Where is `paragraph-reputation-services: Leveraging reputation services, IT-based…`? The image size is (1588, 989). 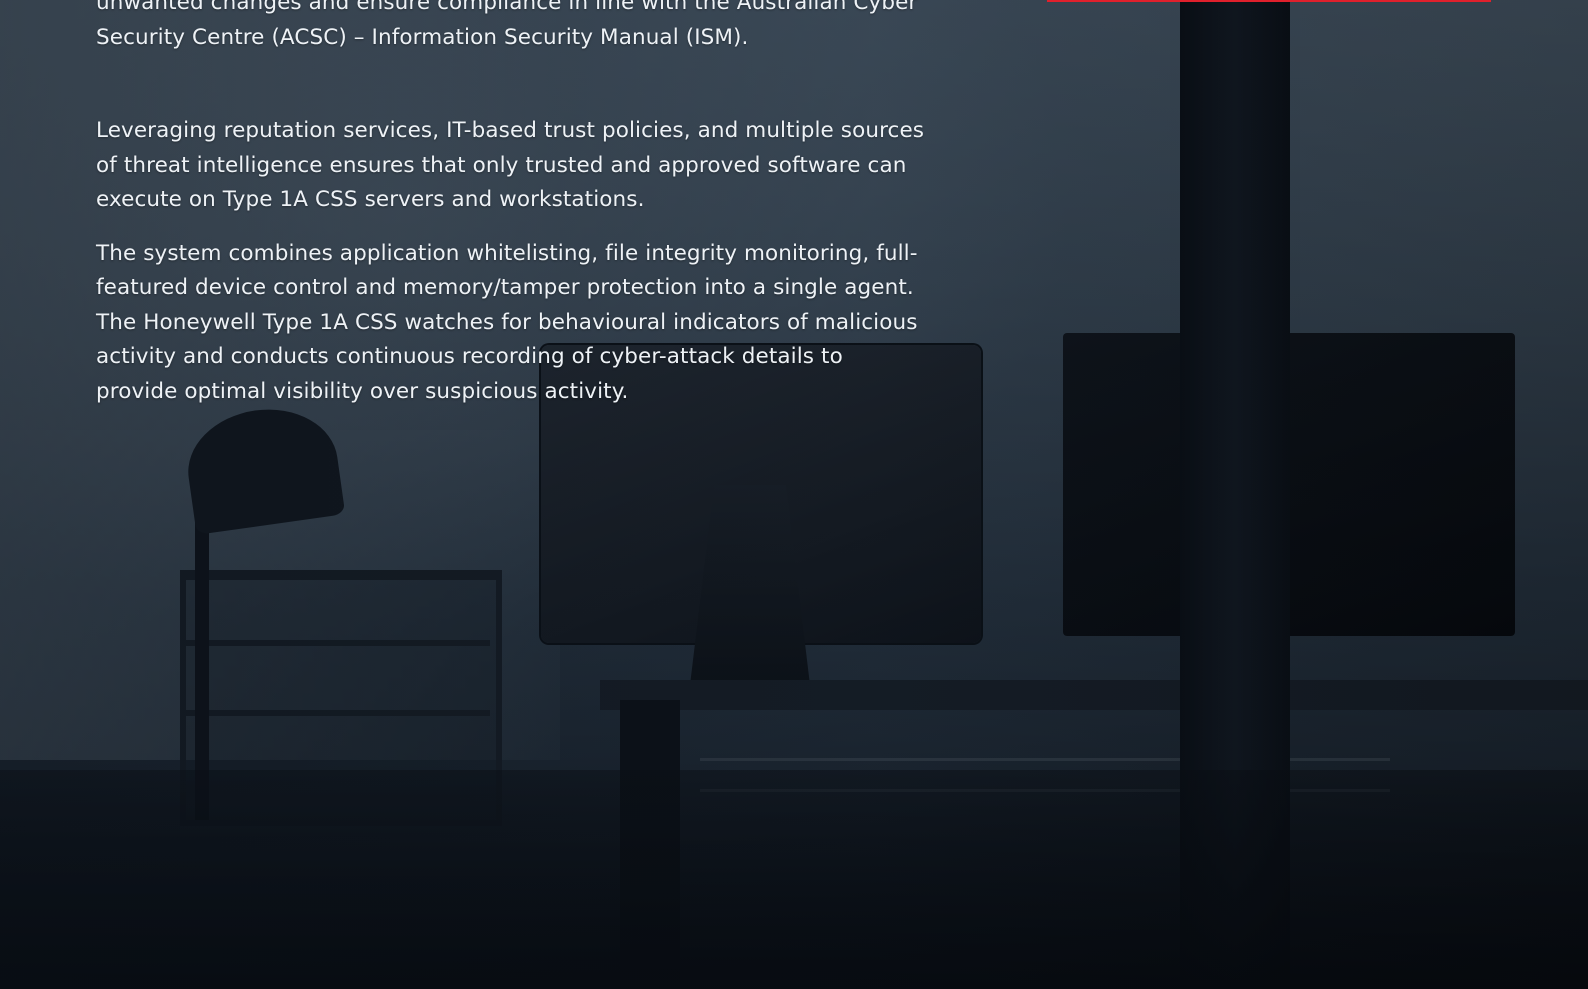 paragraph-reputation-services: Leveraging reputation services, IT-based… is located at coordinates (510, 165).